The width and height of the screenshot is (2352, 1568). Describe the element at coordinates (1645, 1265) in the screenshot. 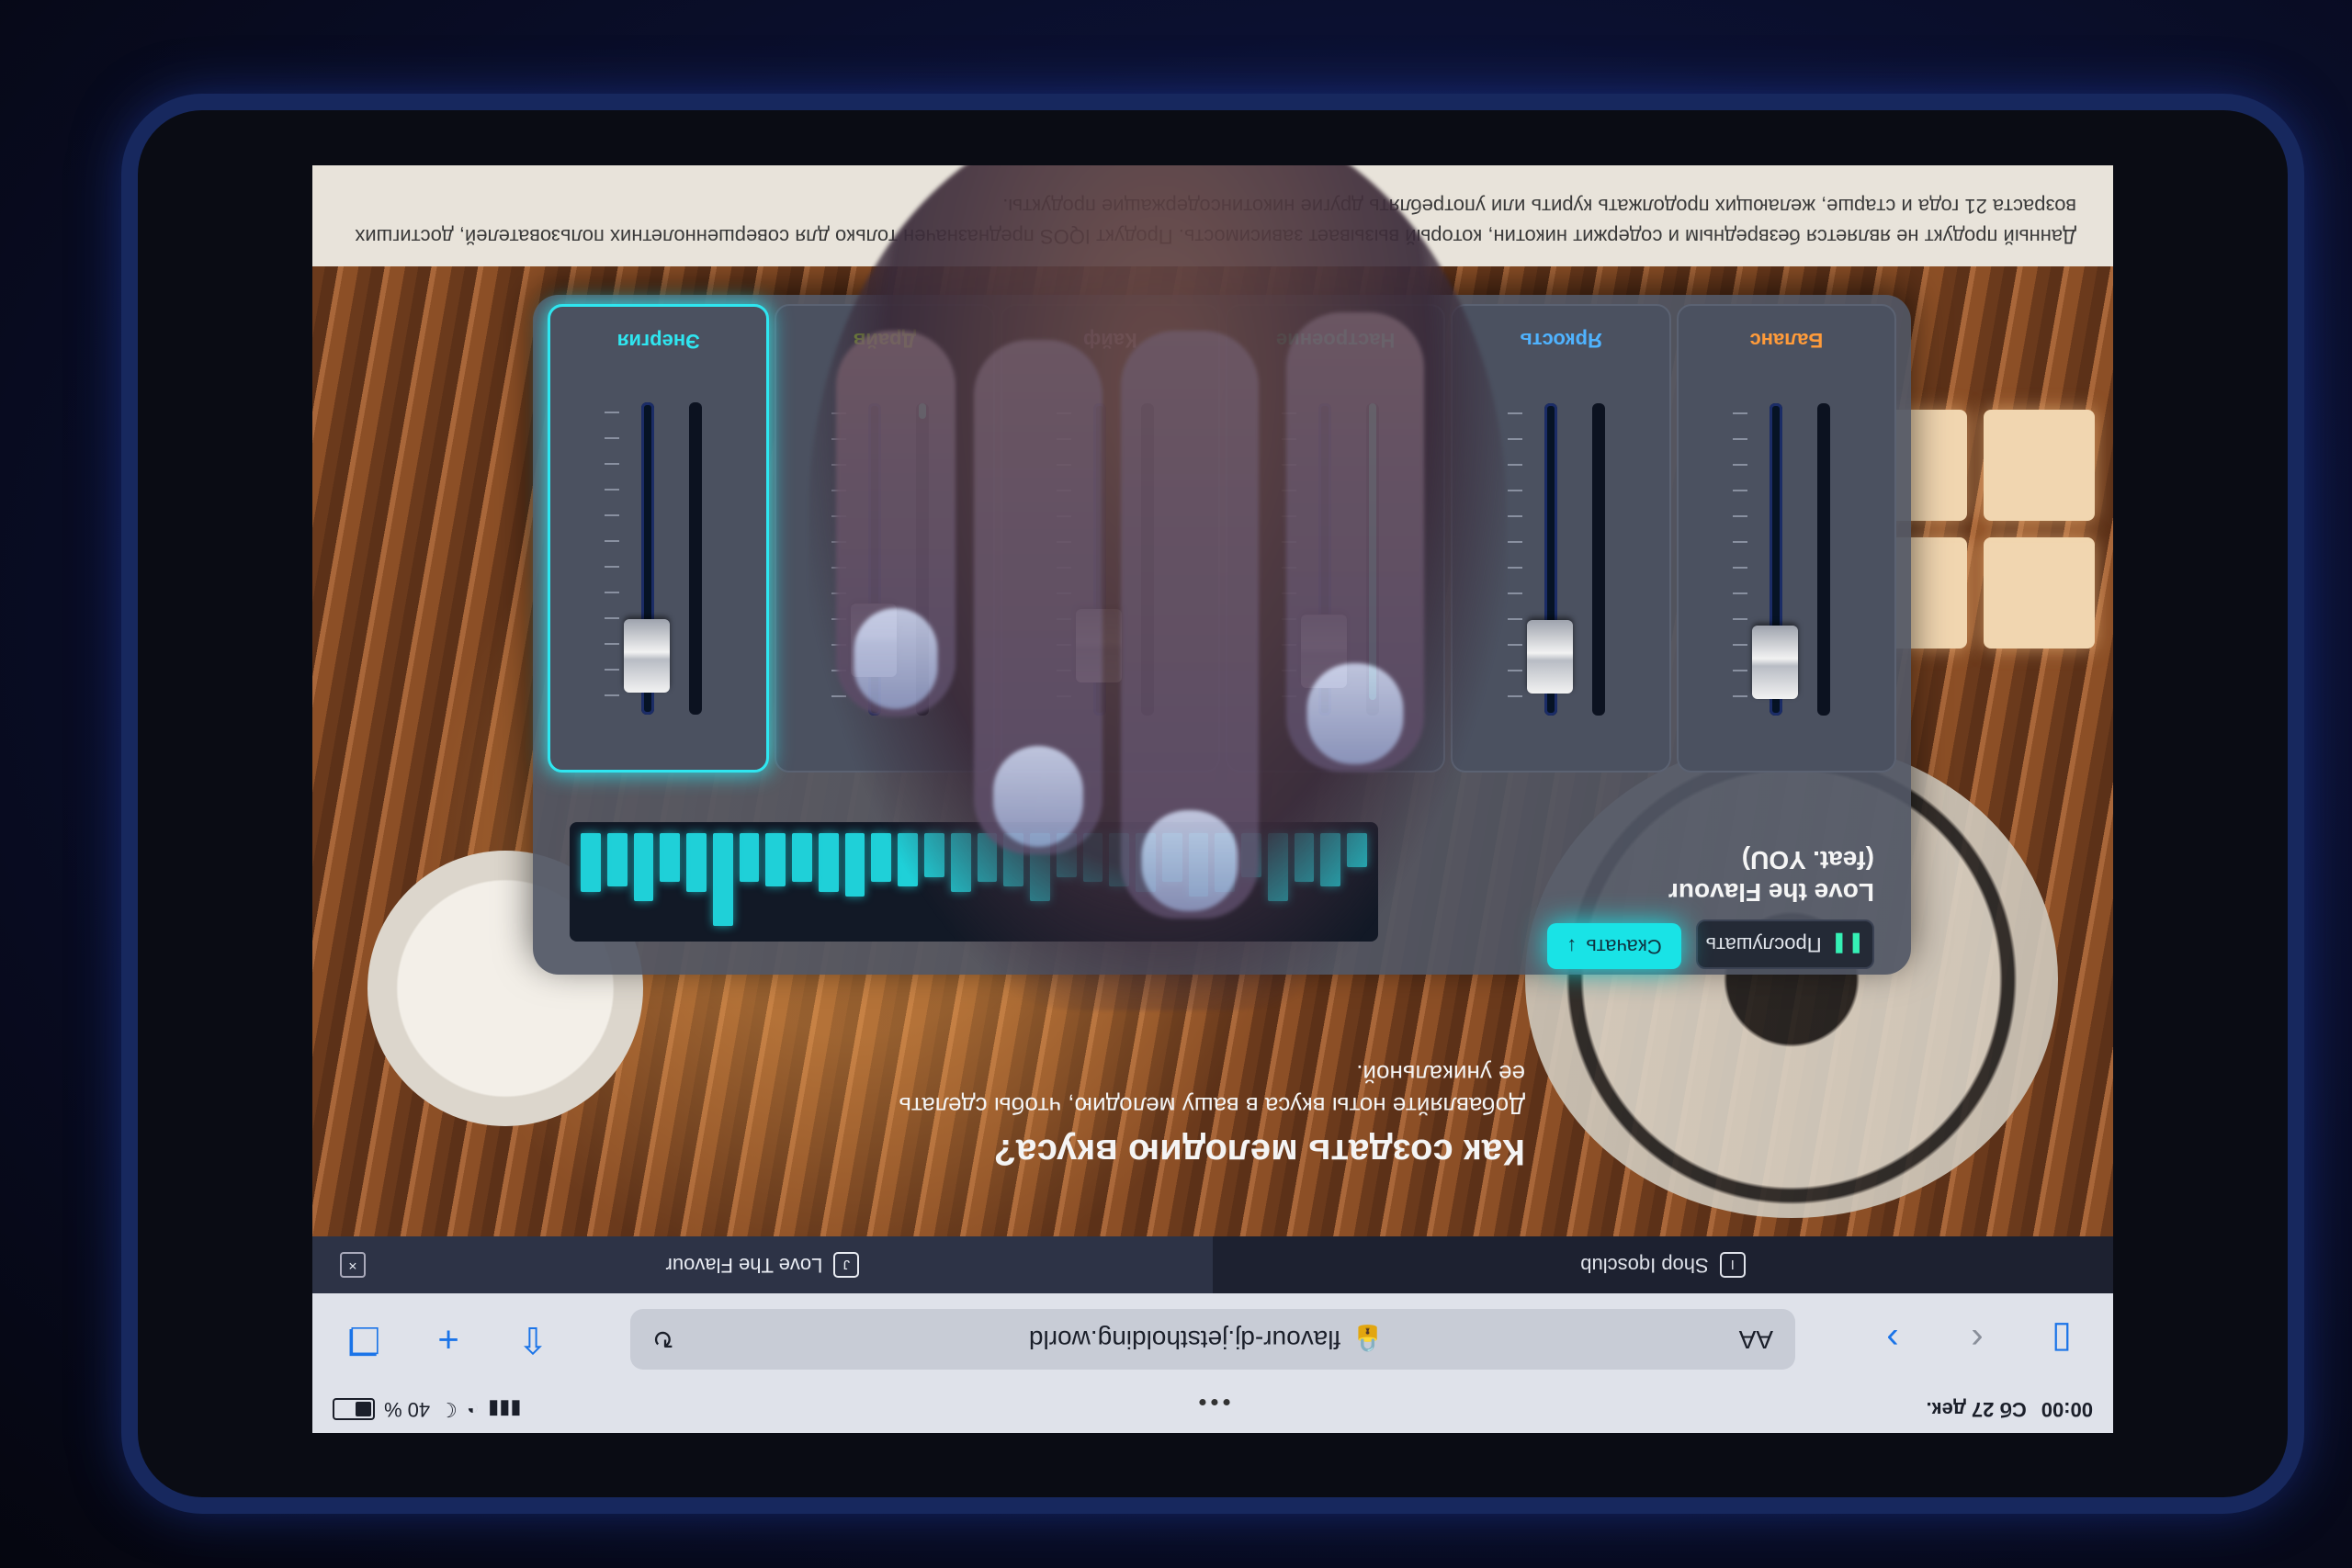

I see `tab-label: Shop Iqosclub` at that location.